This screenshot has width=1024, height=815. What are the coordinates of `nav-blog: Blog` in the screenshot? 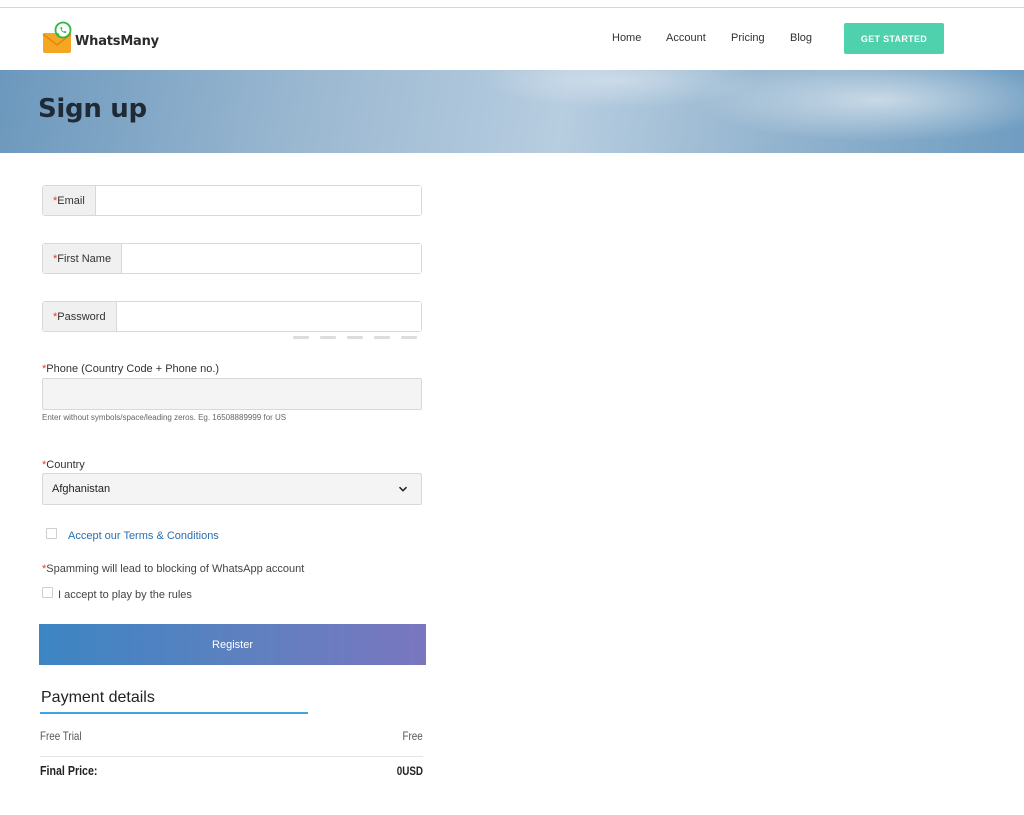 It's located at (801, 38).